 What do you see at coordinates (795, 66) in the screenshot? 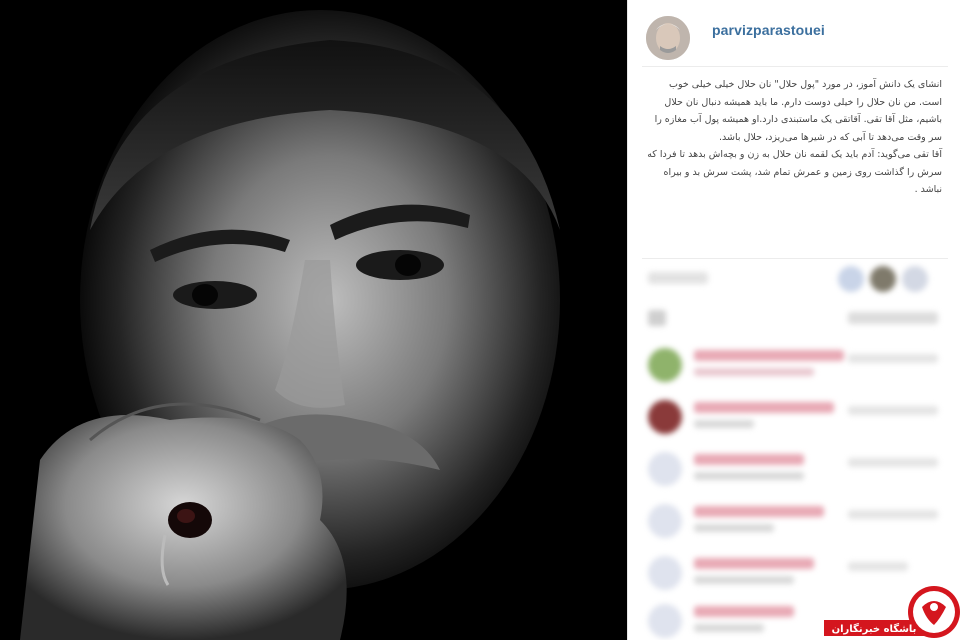
I see `header-divider` at bounding box center [795, 66].